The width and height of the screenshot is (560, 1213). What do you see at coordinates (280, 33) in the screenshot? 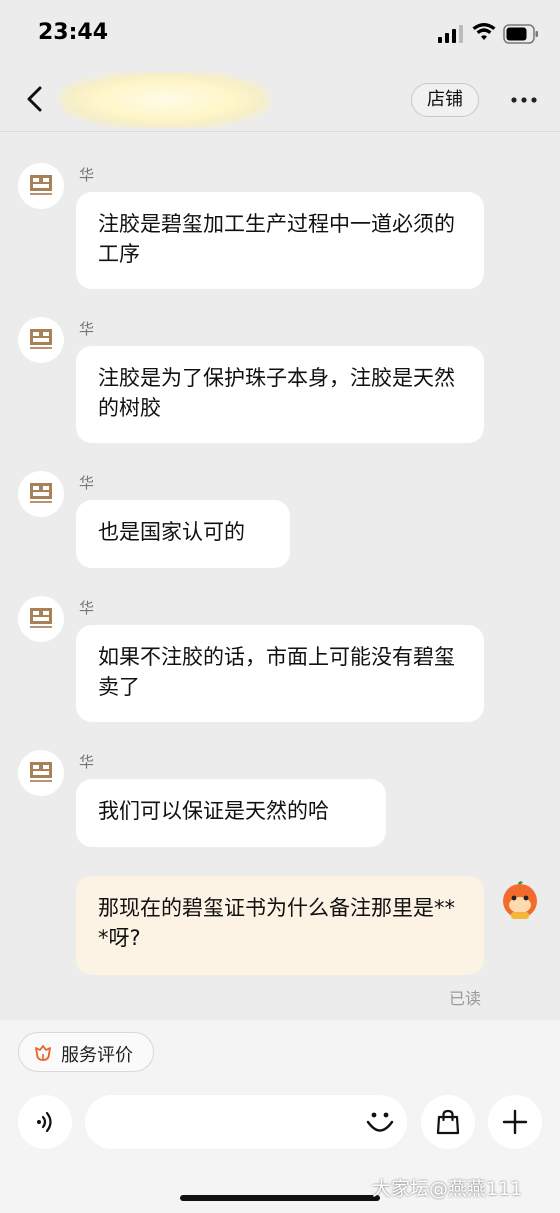
I see `status-bar: 23:44` at bounding box center [280, 33].